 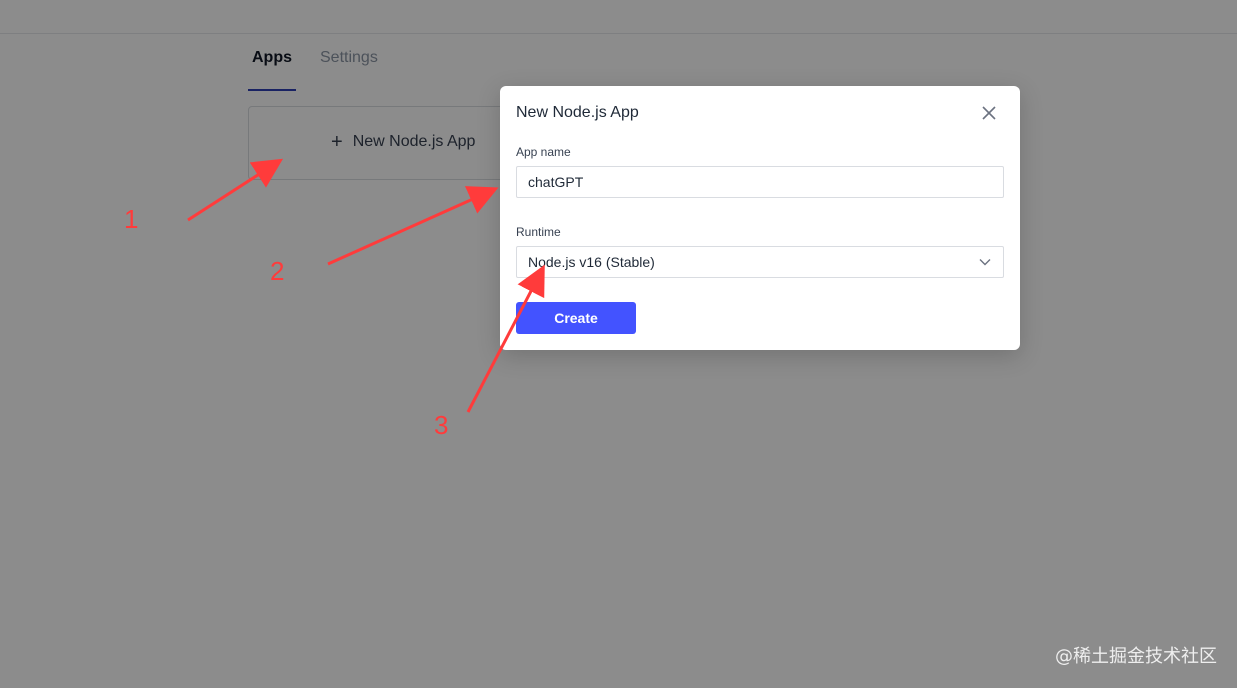 I want to click on annotation-label-2: 2, so click(x=277, y=271).